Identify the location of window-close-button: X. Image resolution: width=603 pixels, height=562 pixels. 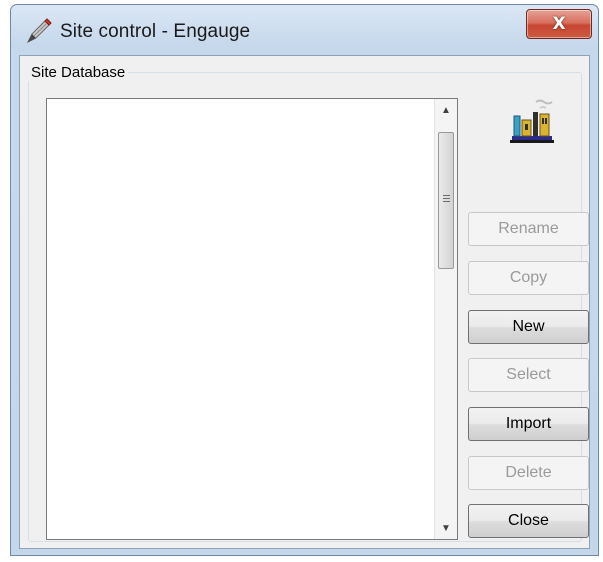
(559, 24).